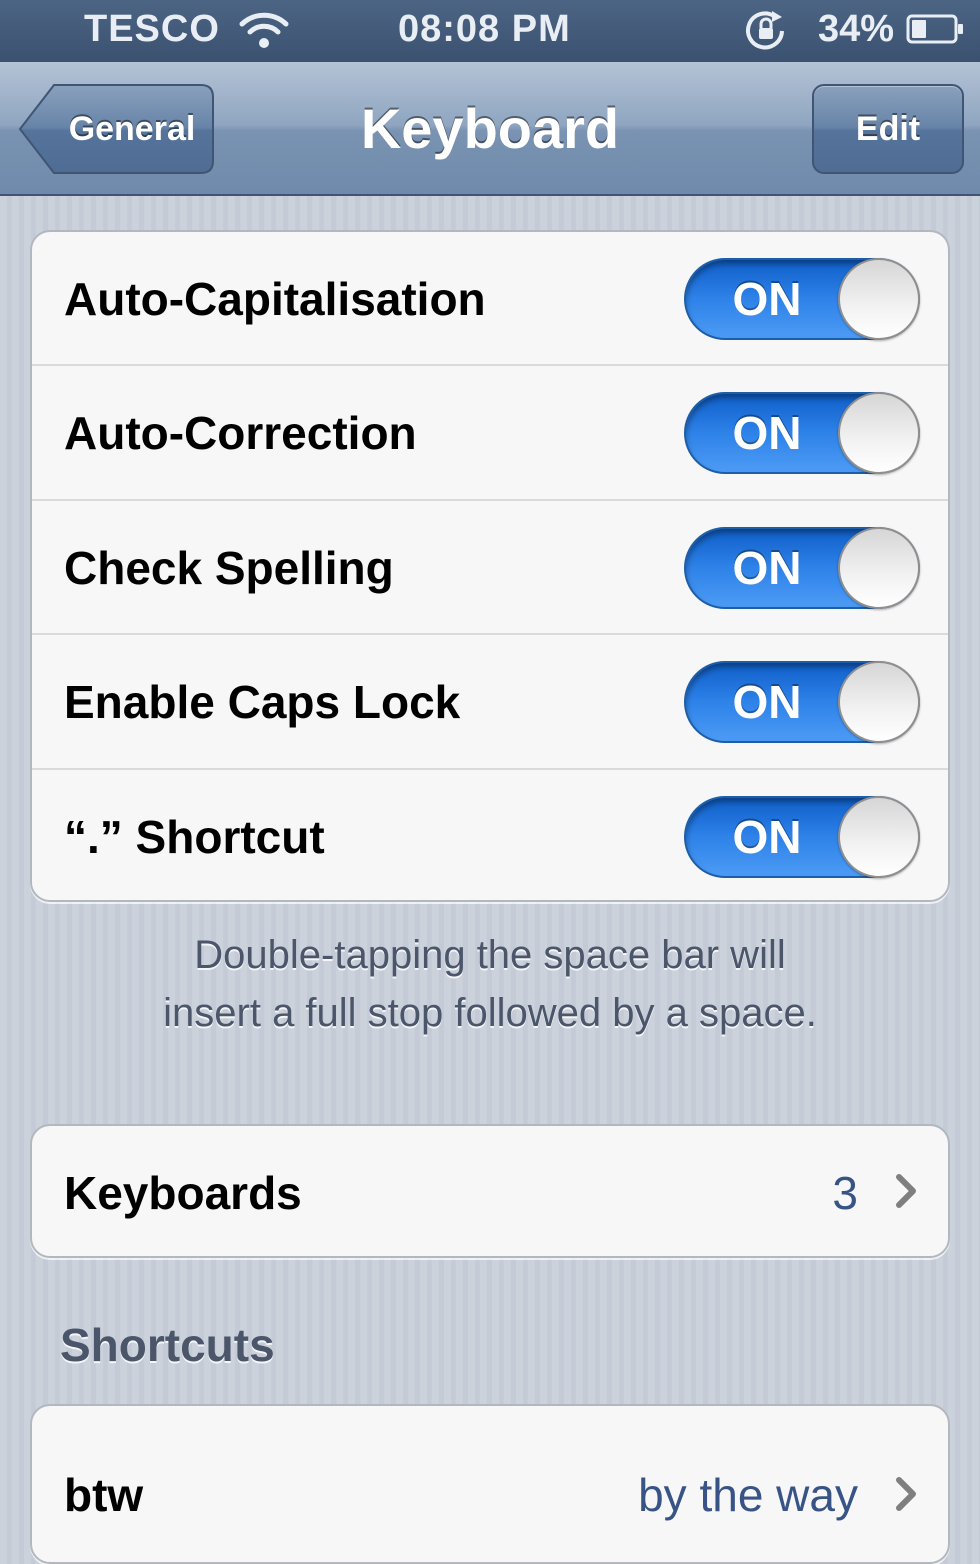 This screenshot has height=1564, width=980. Describe the element at coordinates (934, 29) in the screenshot. I see `battery-icon` at that location.